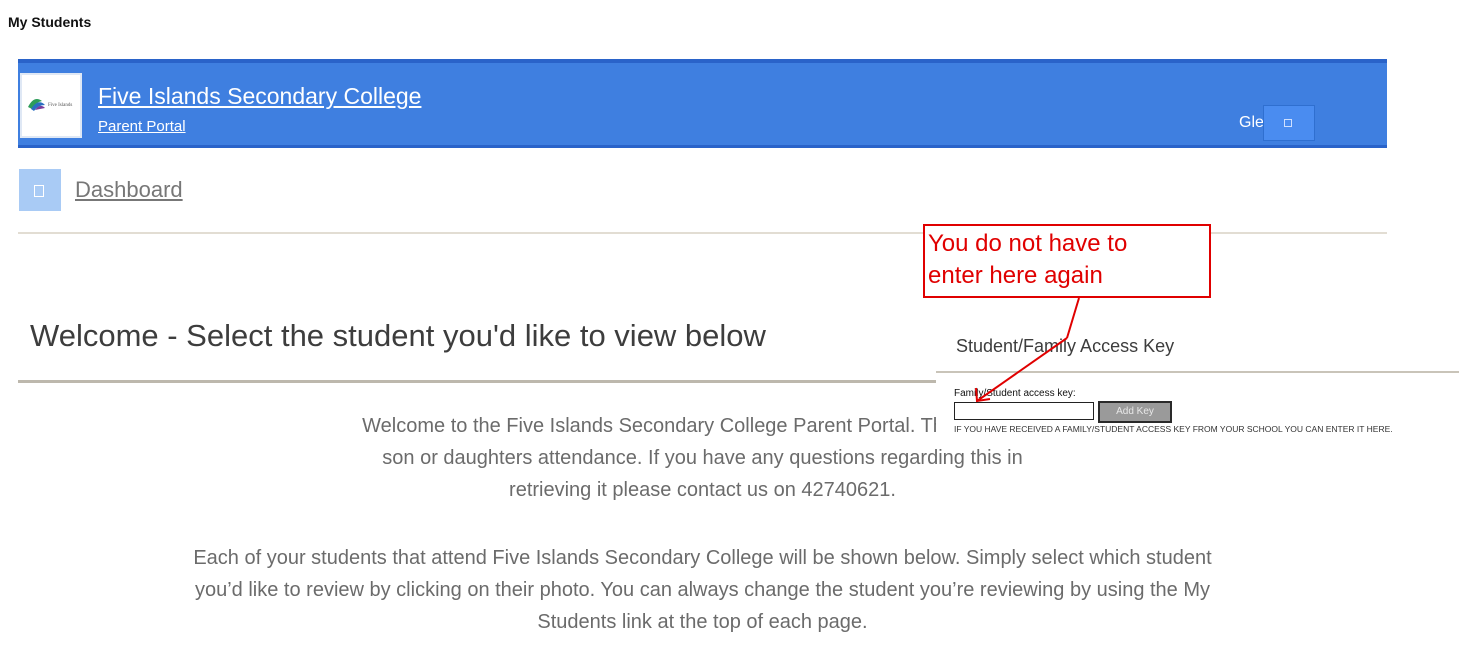 This screenshot has height=657, width=1459. Describe the element at coordinates (1015, 393) in the screenshot. I see `access-key-label: Family/Student access key:` at that location.